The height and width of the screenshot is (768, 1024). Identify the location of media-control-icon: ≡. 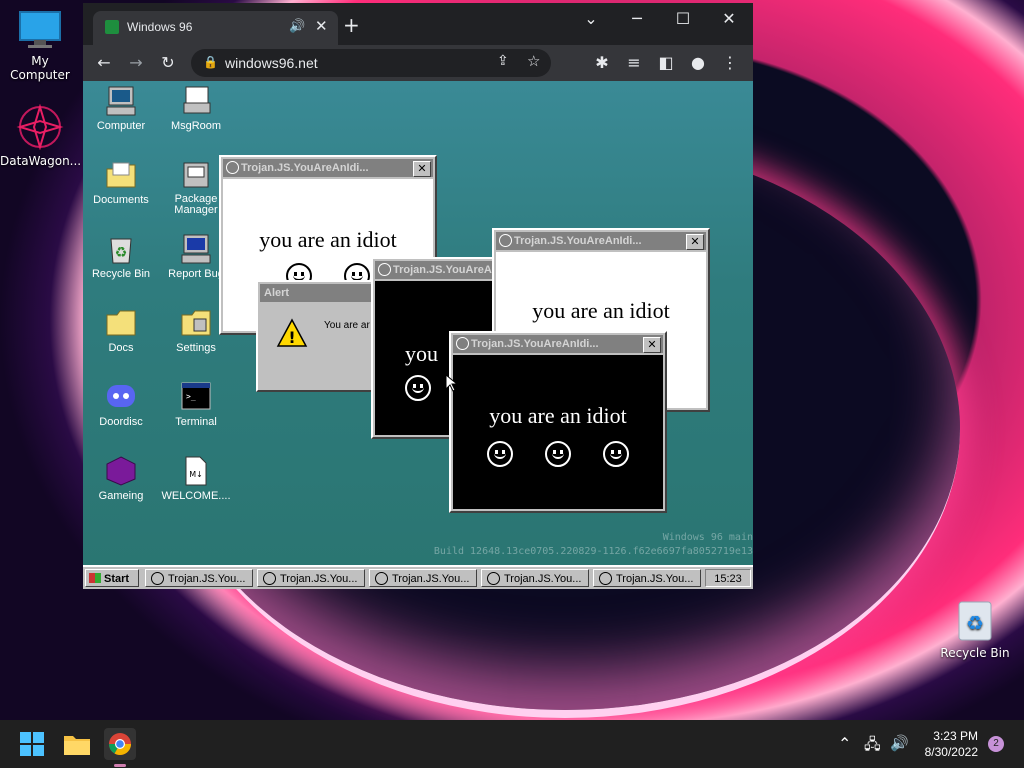
(634, 62).